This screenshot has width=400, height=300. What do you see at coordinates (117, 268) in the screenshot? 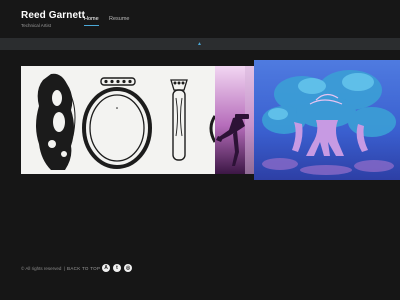
I see `twitter-icon: t` at bounding box center [117, 268].